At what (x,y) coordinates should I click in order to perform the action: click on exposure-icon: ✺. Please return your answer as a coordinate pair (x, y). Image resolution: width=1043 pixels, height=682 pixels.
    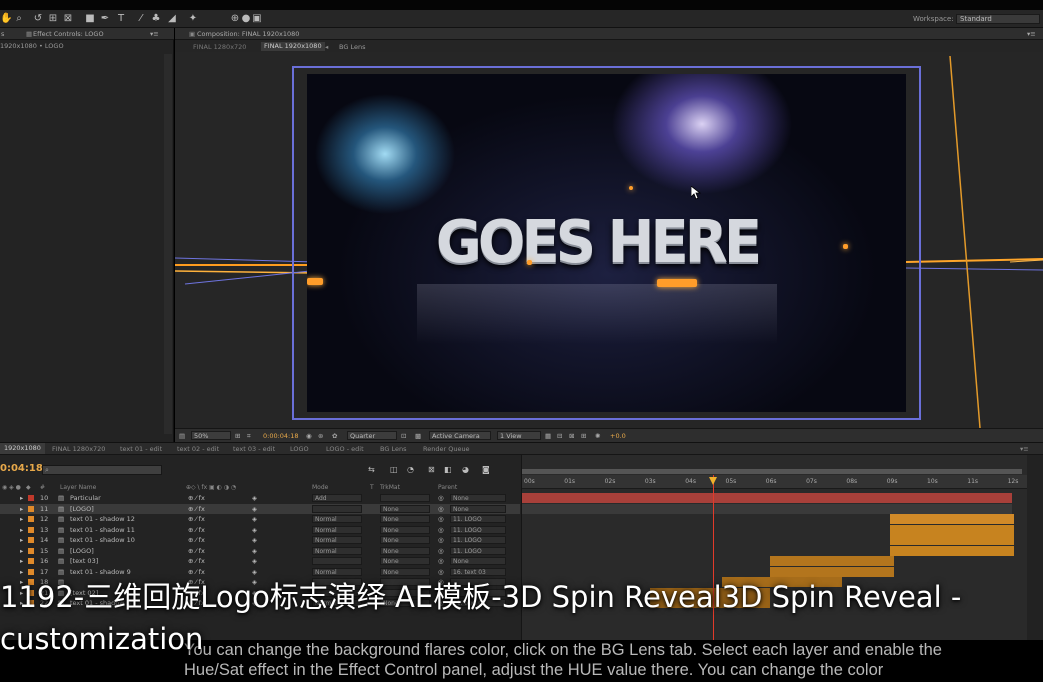
    Looking at the image, I should click on (597, 436).